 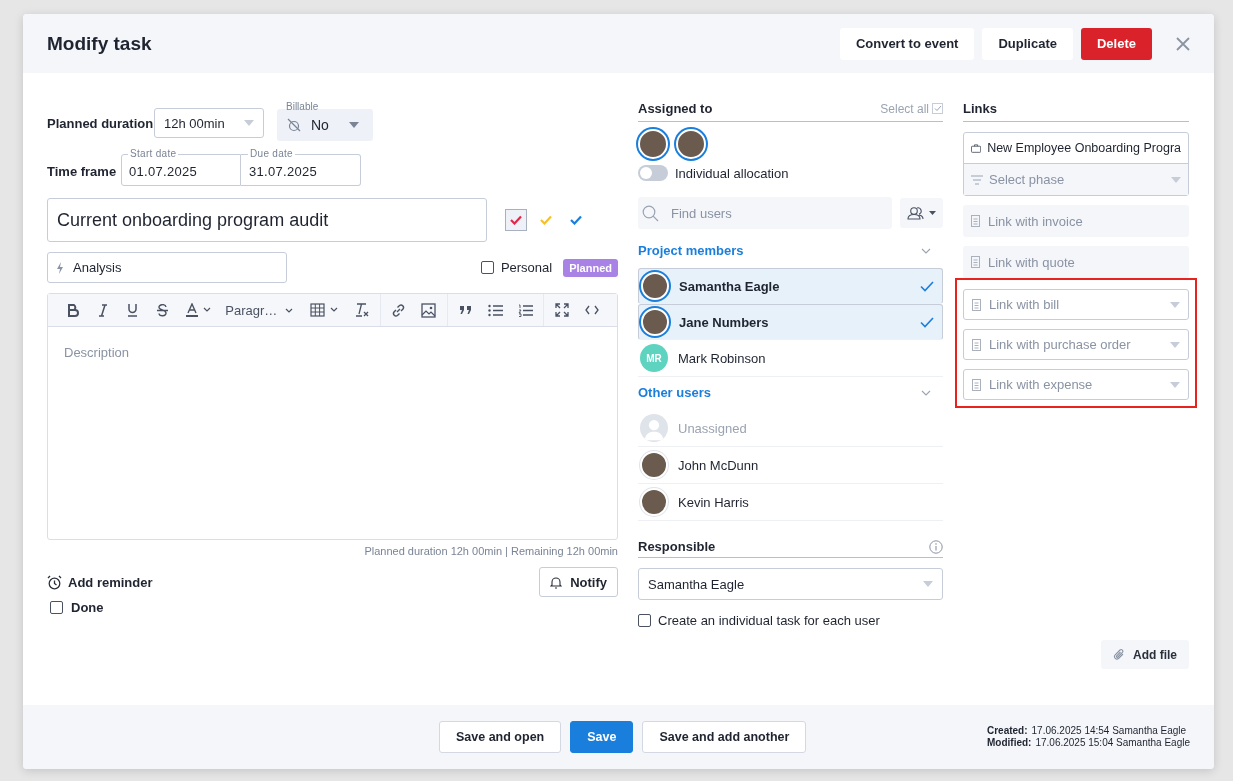 What do you see at coordinates (1027, 179) in the screenshot?
I see `select-placeholder: Select phase` at bounding box center [1027, 179].